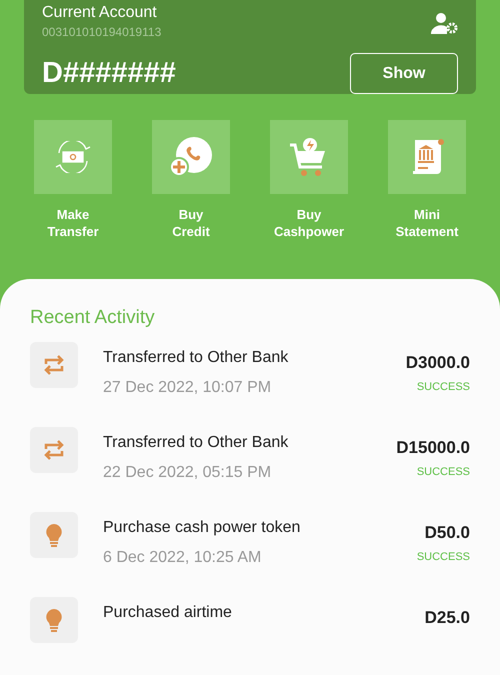 This screenshot has width=500, height=675. I want to click on action-label: Make Transfer, so click(73, 223).